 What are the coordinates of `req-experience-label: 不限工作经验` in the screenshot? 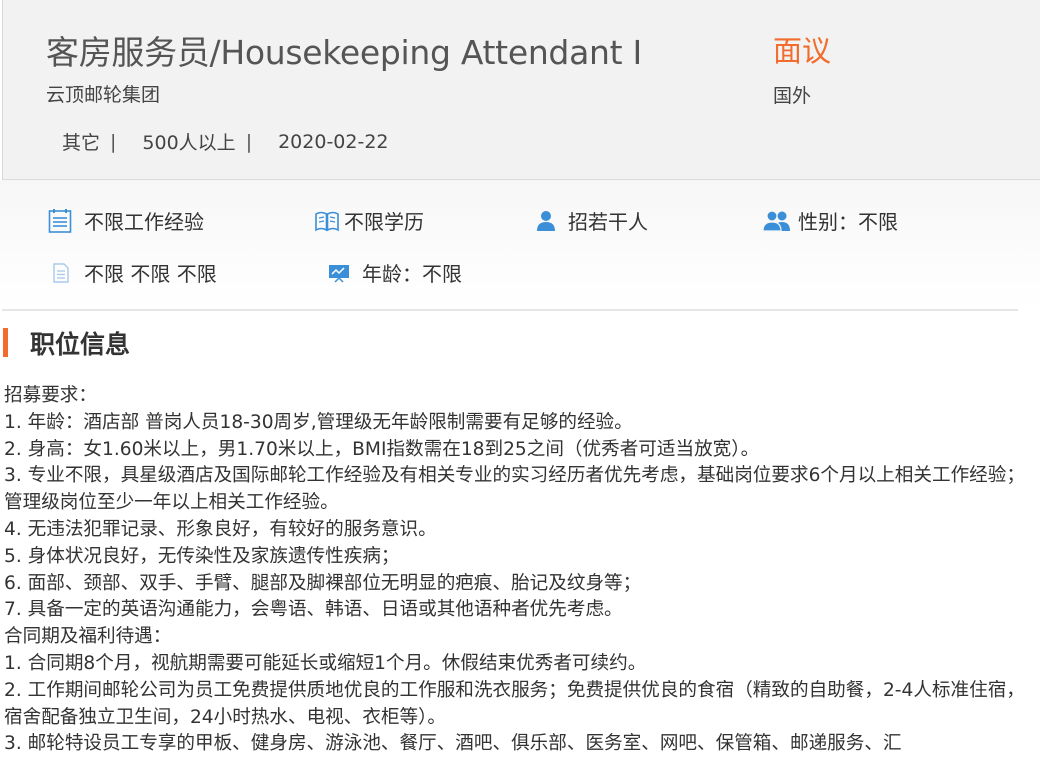 It's located at (144, 222).